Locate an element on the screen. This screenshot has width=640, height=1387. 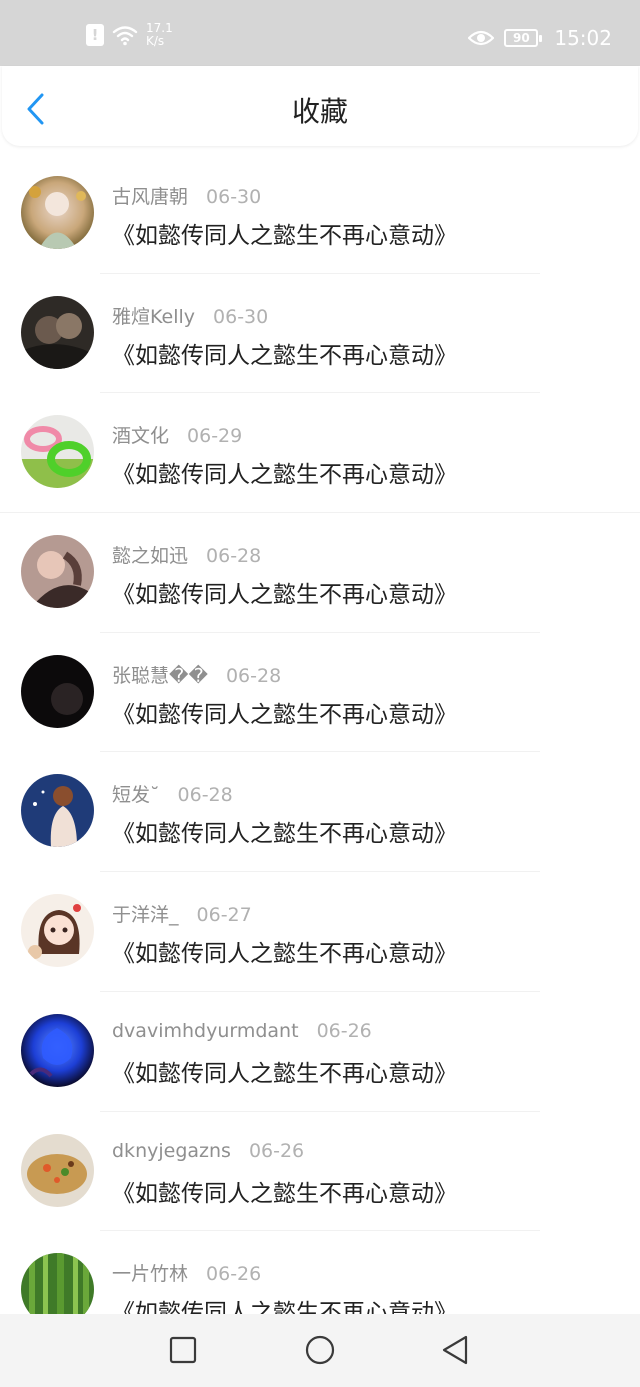
list-item: 雅煊Kelly 06-30 《如懿传同人之懿生不再心意动》 is located at coordinates (320, 334).